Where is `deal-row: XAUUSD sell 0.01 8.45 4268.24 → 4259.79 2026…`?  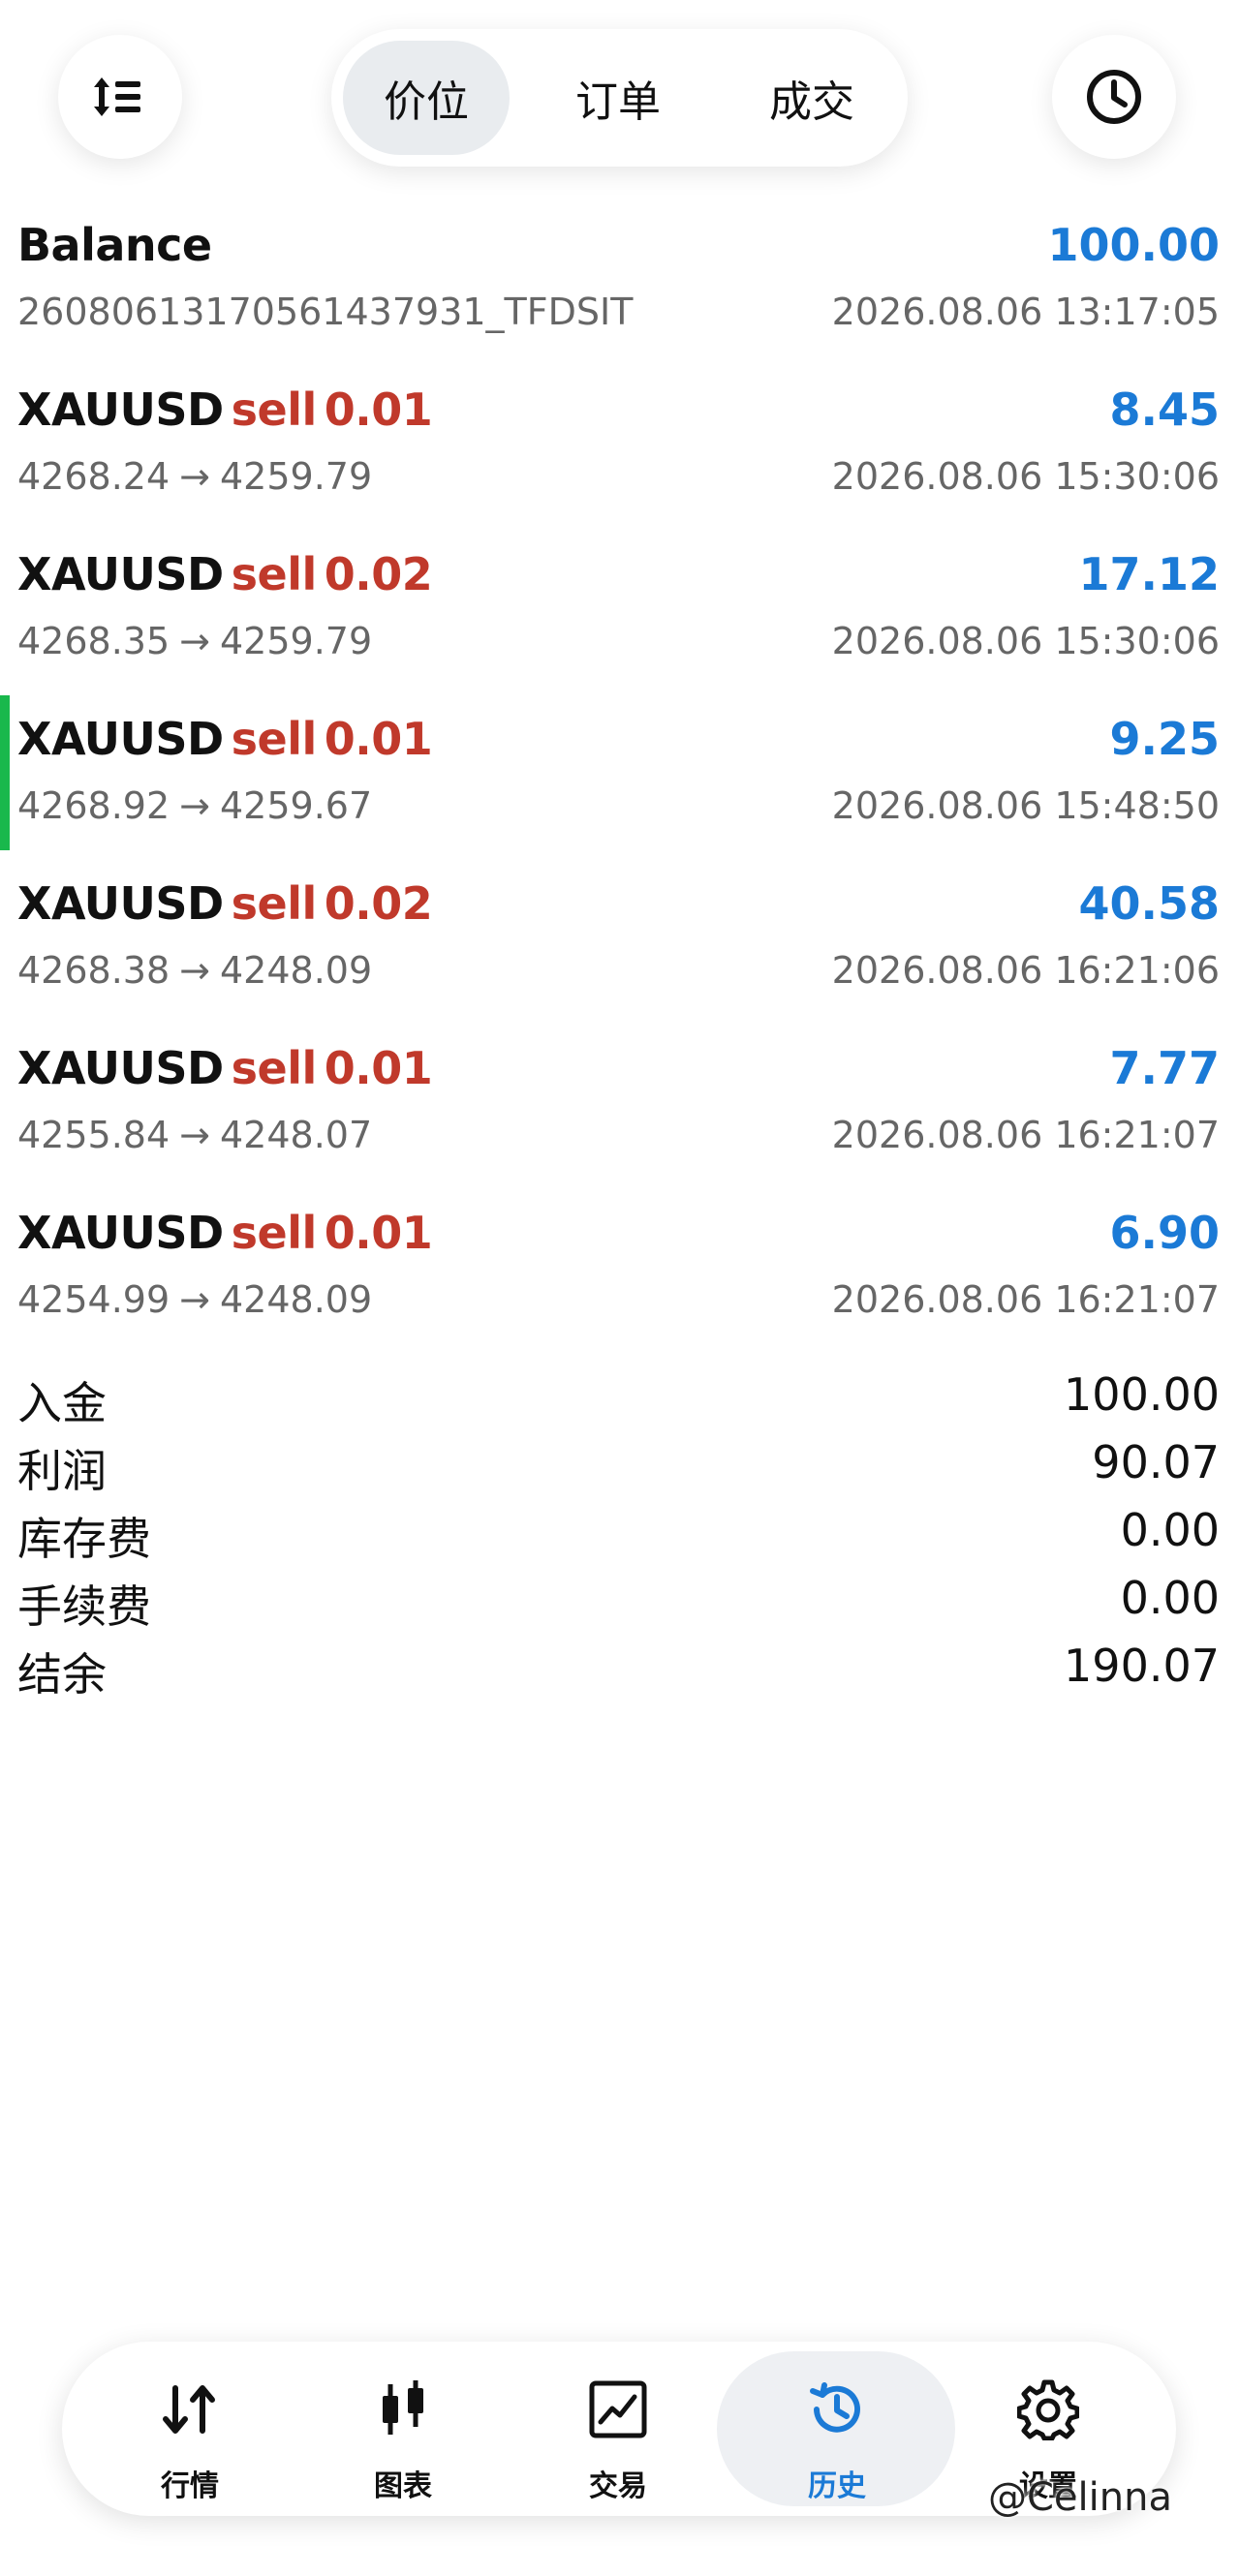
deal-row: XAUUSD sell 0.01 8.45 4268.24 → 4259.79 2026… is located at coordinates (619, 440).